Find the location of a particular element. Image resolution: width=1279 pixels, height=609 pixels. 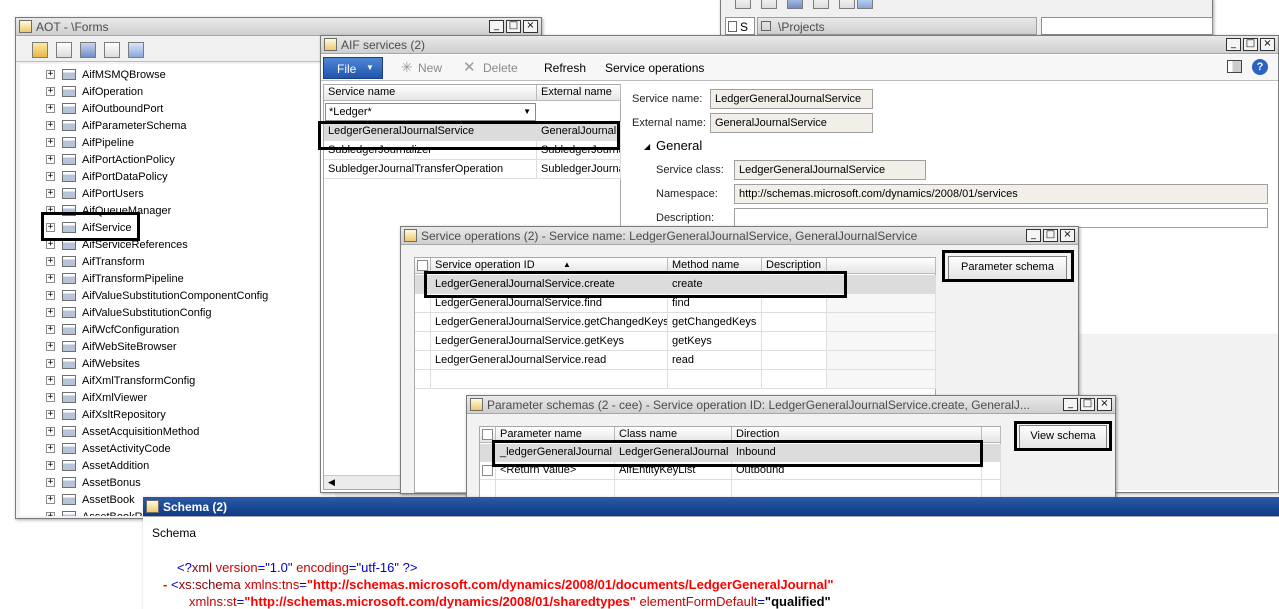

projects-tab: S is located at coordinates (740, 26).